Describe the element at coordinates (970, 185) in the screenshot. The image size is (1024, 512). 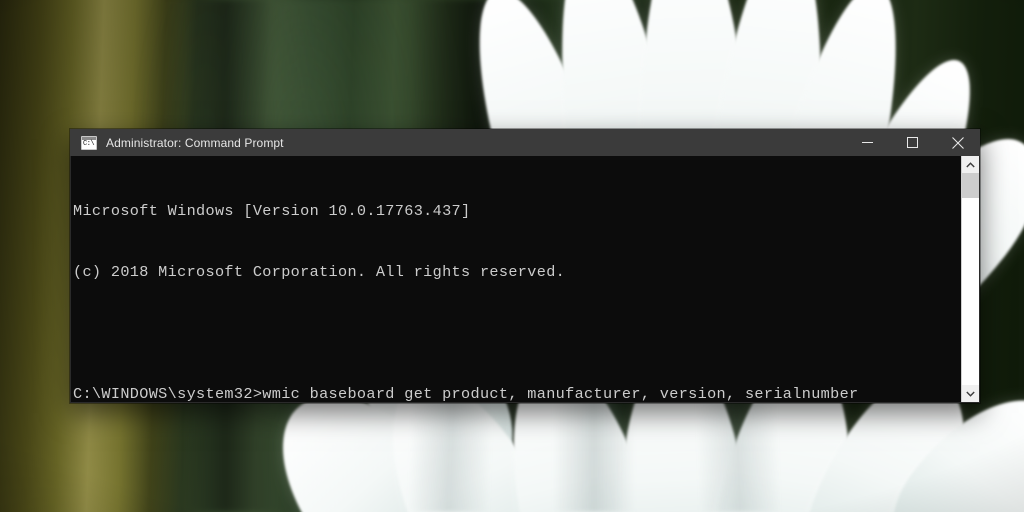
I see `scrollbar-thumb` at that location.